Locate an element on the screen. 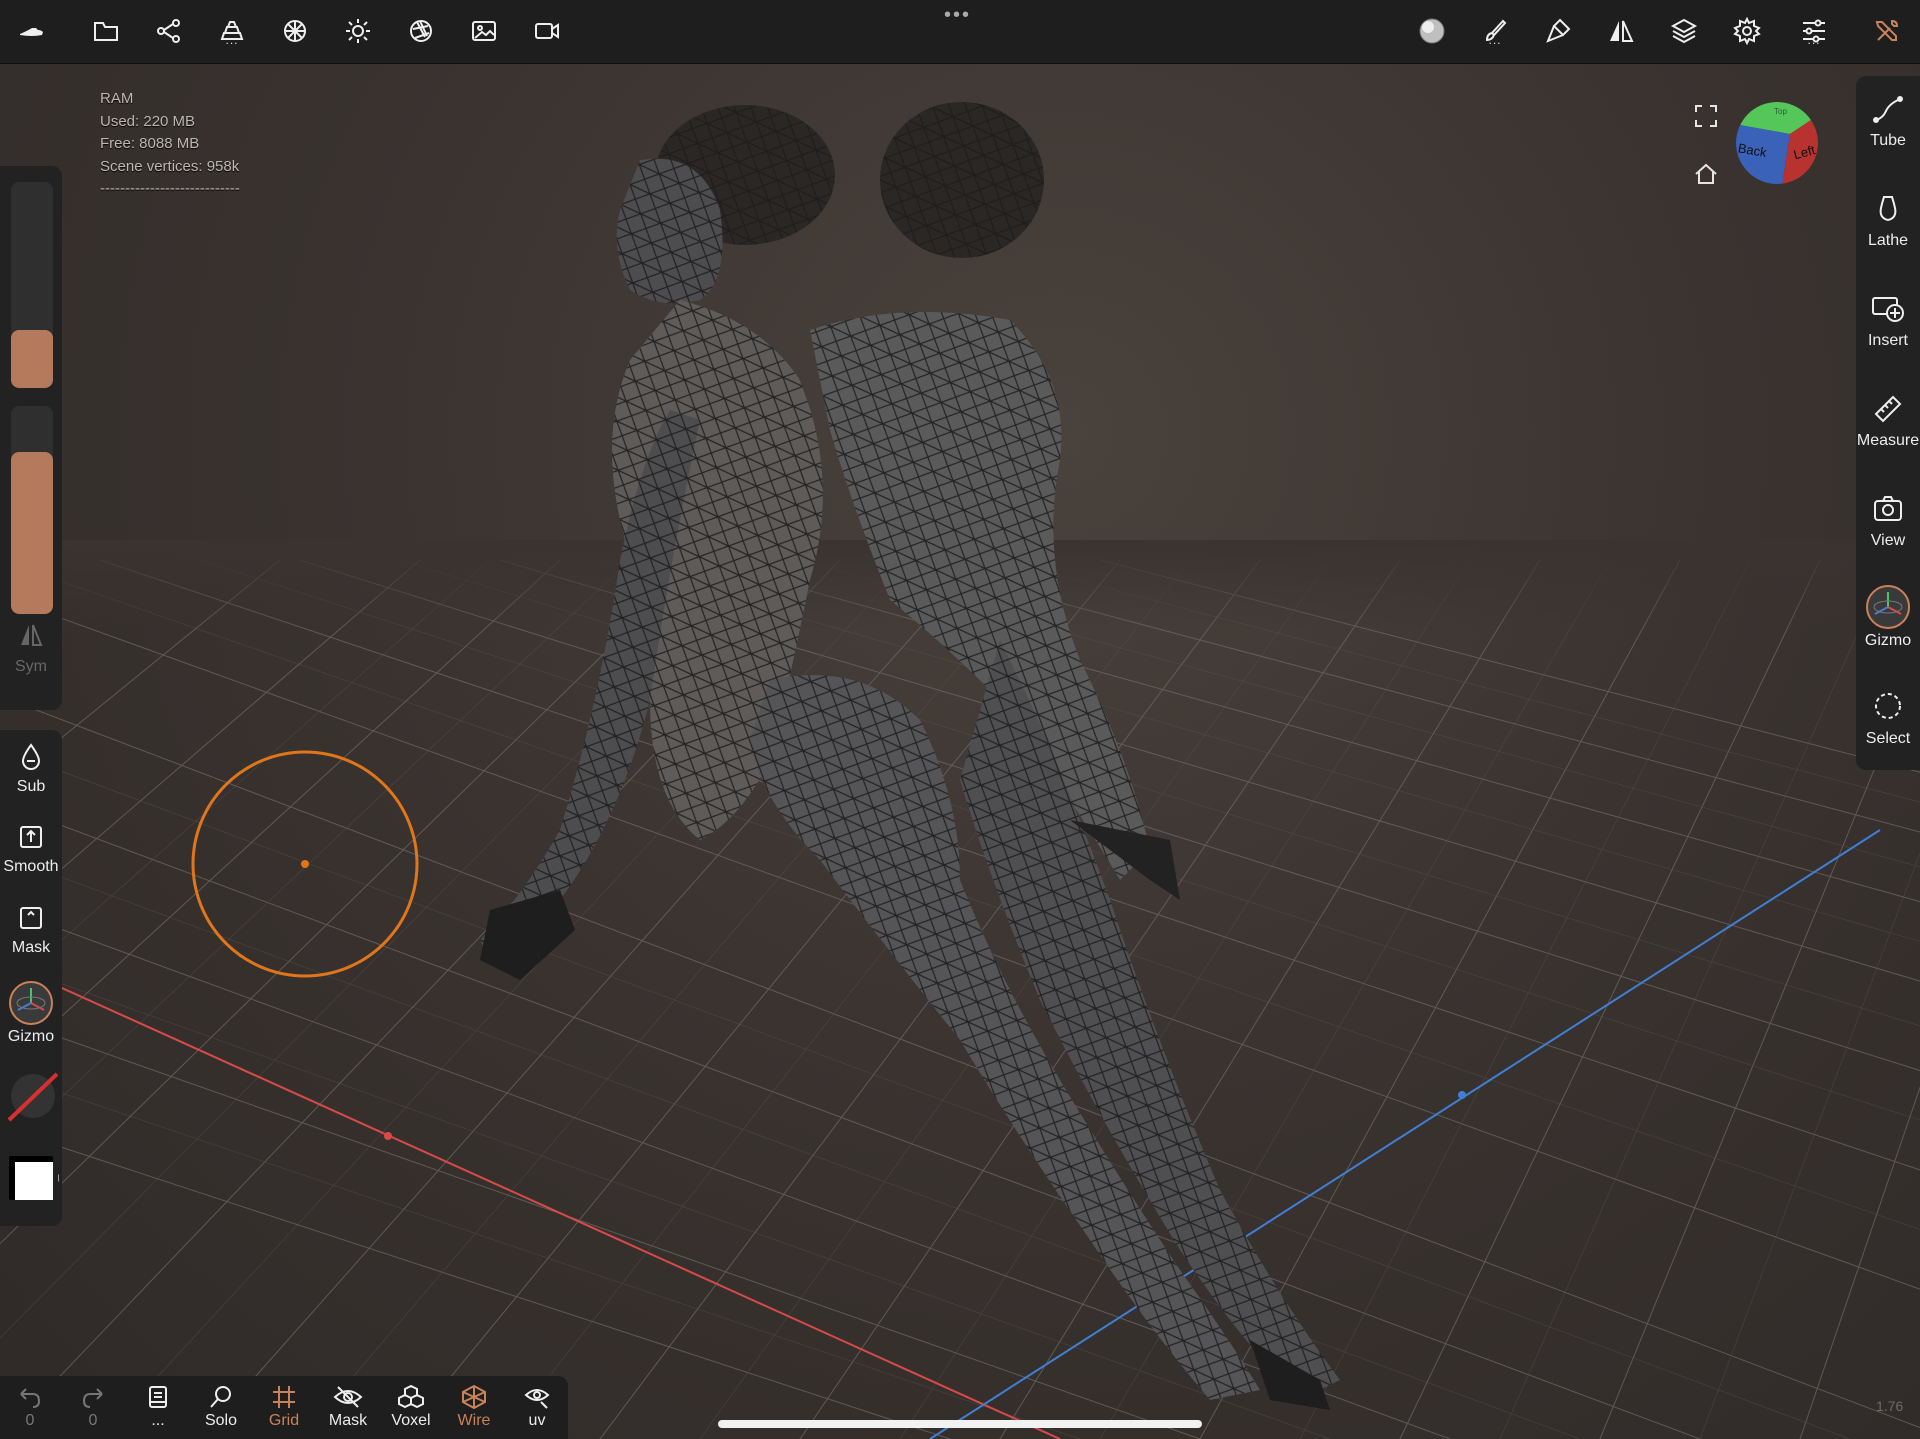  sub-label: Sub is located at coordinates (31, 786).